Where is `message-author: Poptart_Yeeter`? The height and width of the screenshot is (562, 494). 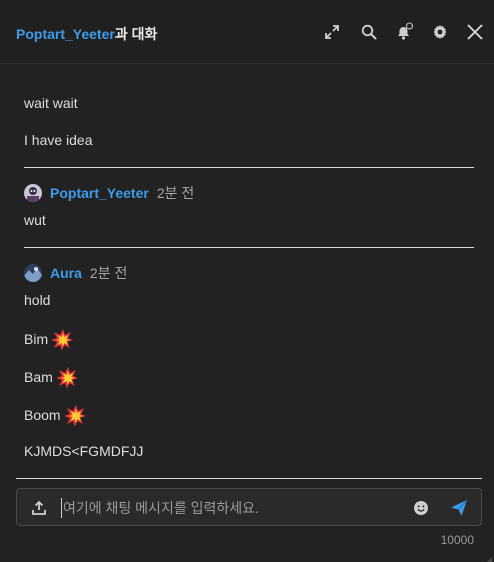
message-author: Poptart_Yeeter is located at coordinates (99, 193).